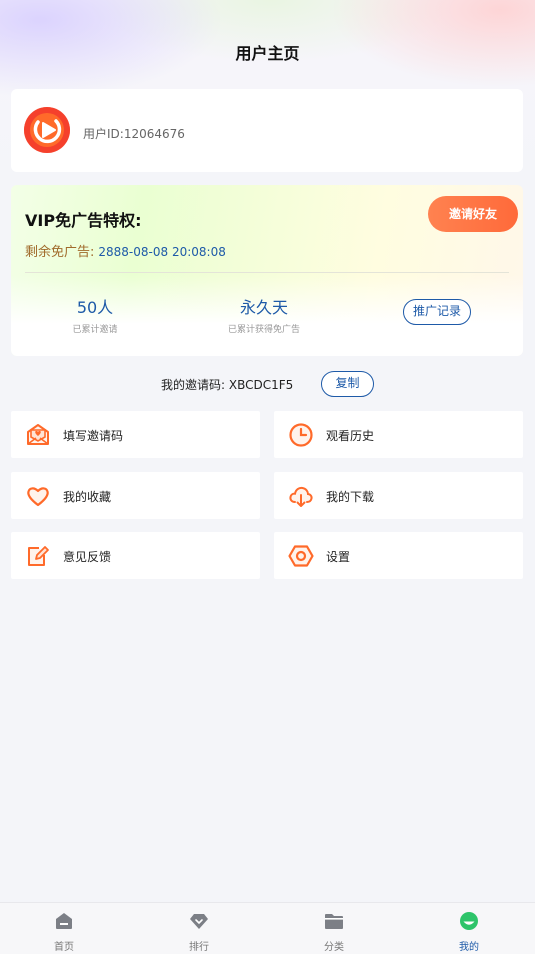 The image size is (535, 954). I want to click on tab-mine: 我的, so click(469, 928).